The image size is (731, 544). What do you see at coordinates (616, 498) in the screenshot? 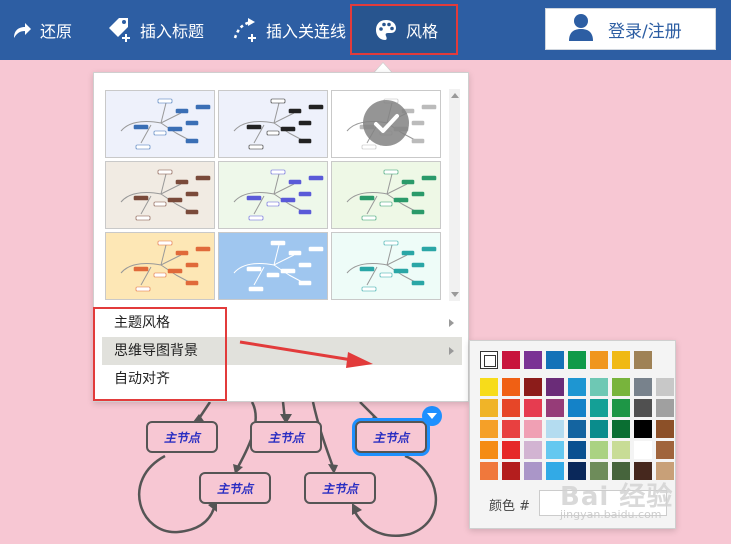
I see `baidu-jingyan-watermark: Bai 经验 jingyan.baidu.com` at bounding box center [616, 498].